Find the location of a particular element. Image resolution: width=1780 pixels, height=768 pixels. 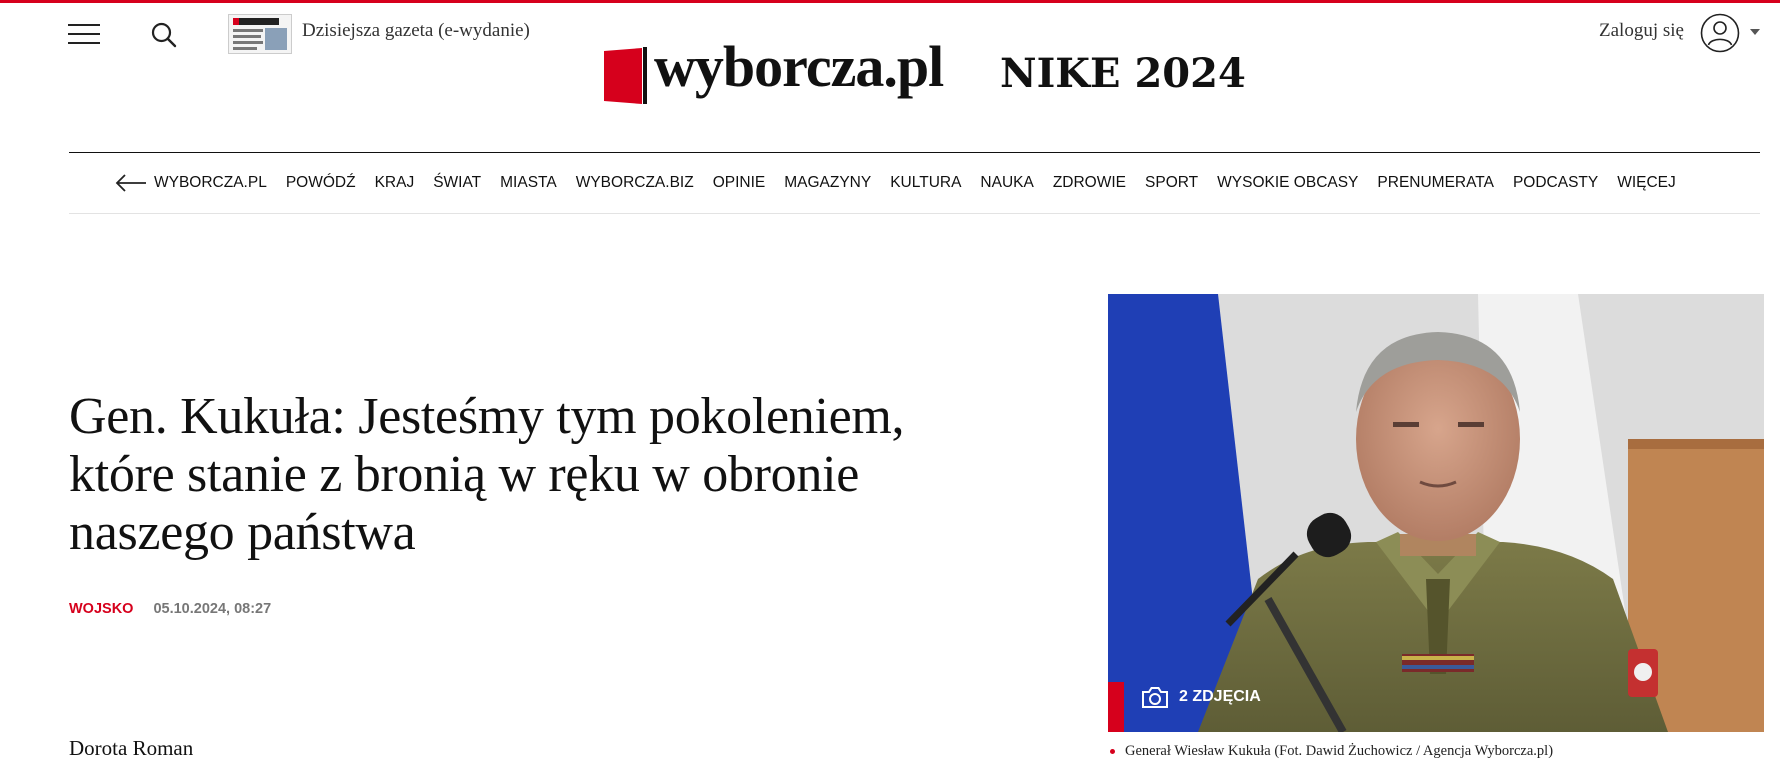

article-meta: WOJSKO 05.10.2024, 08:27 is located at coordinates (170, 609).